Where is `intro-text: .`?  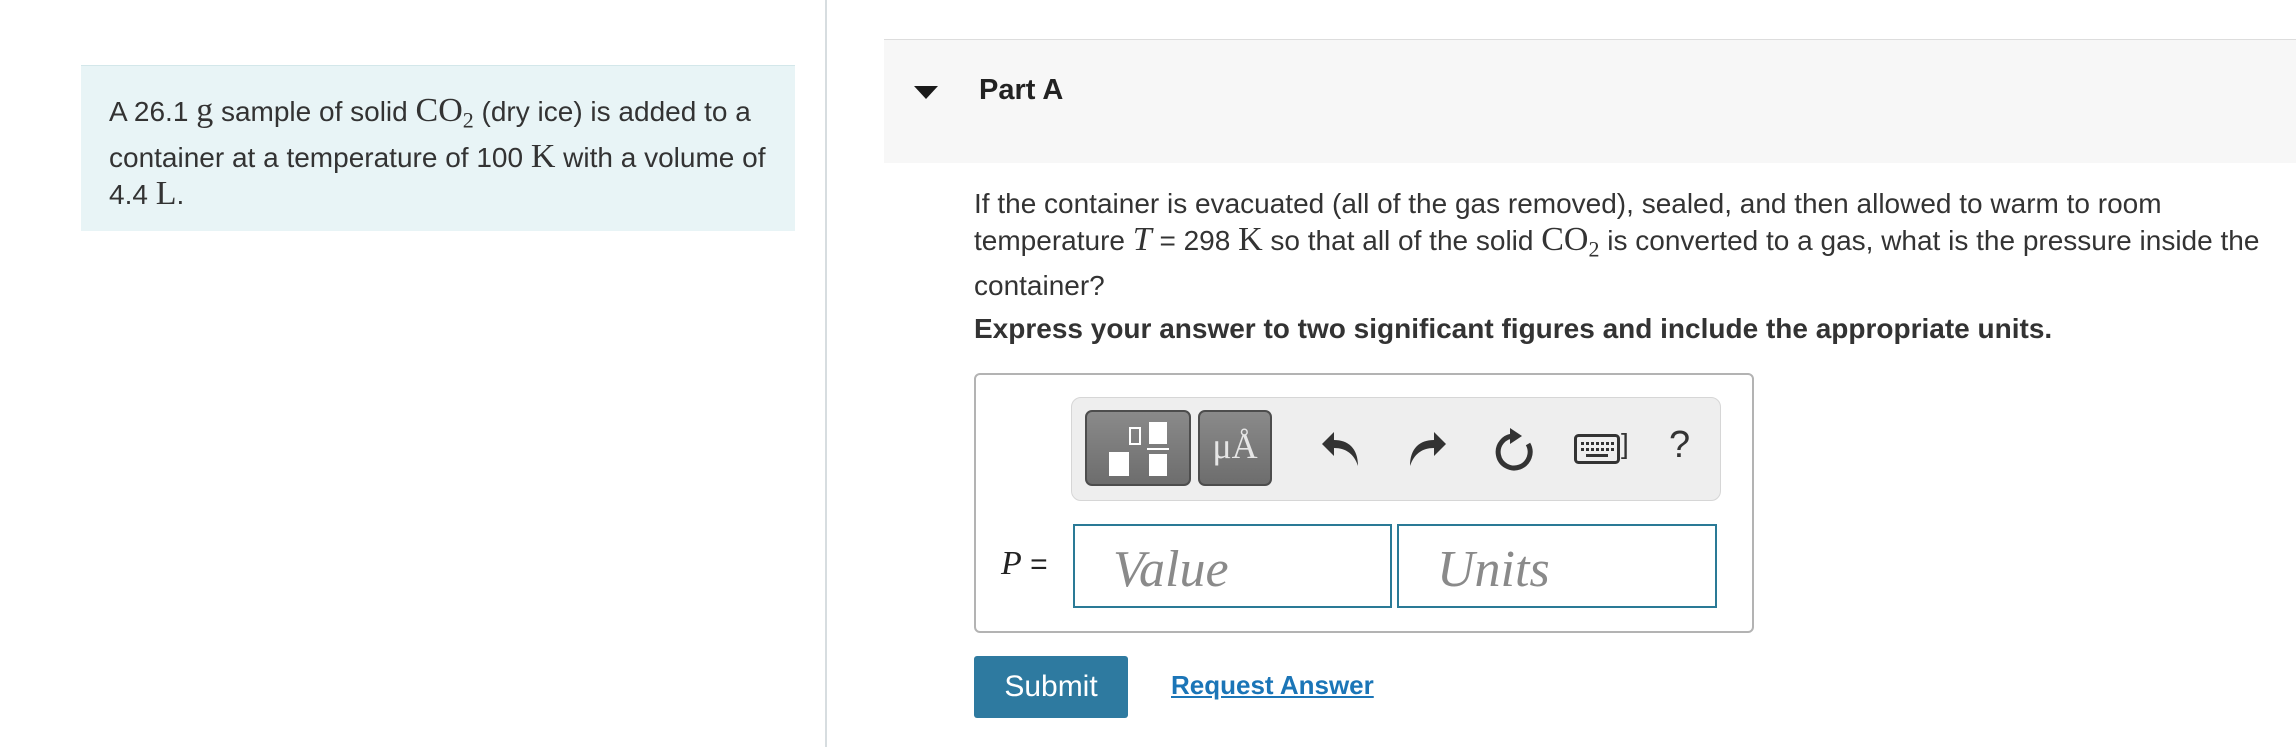 intro-text: . is located at coordinates (180, 194).